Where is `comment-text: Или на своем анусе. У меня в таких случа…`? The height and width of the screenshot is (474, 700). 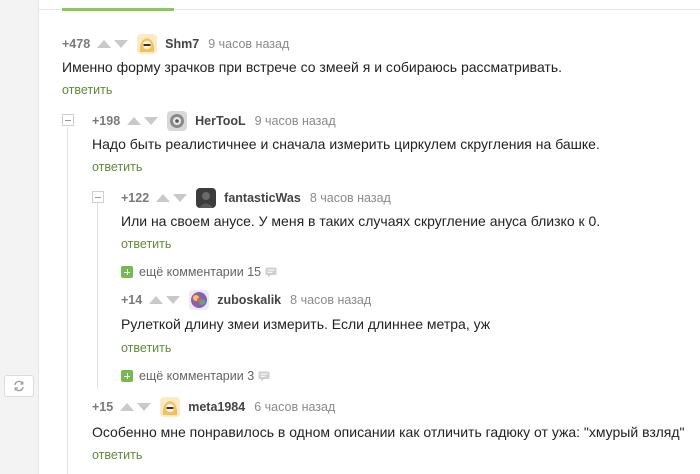
comment-text: Или на своем анусе. У меня в таких случа… is located at coordinates (361, 221).